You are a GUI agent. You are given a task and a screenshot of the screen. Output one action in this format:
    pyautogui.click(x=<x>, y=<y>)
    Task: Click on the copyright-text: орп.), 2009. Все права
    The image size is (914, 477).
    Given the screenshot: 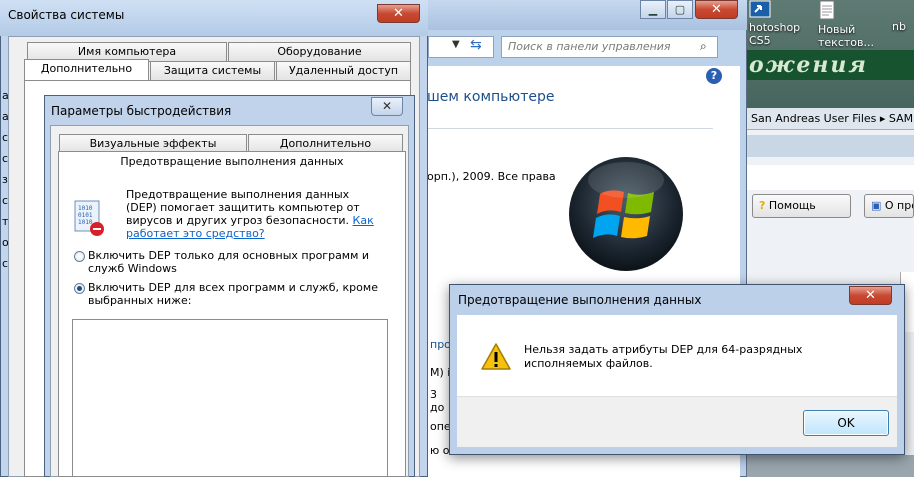 What is the action you would take?
    pyautogui.click(x=491, y=176)
    